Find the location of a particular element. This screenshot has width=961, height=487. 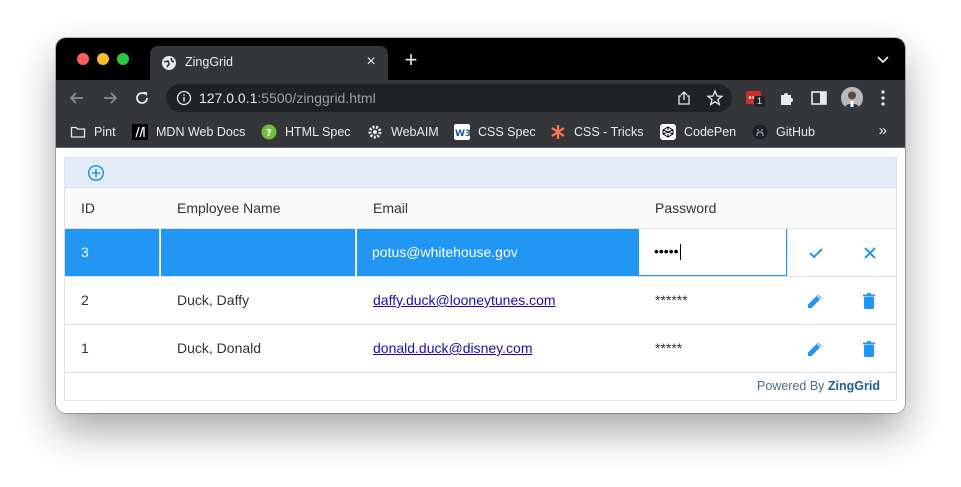

tab-strip: ZingGrid × + is located at coordinates (480, 59).